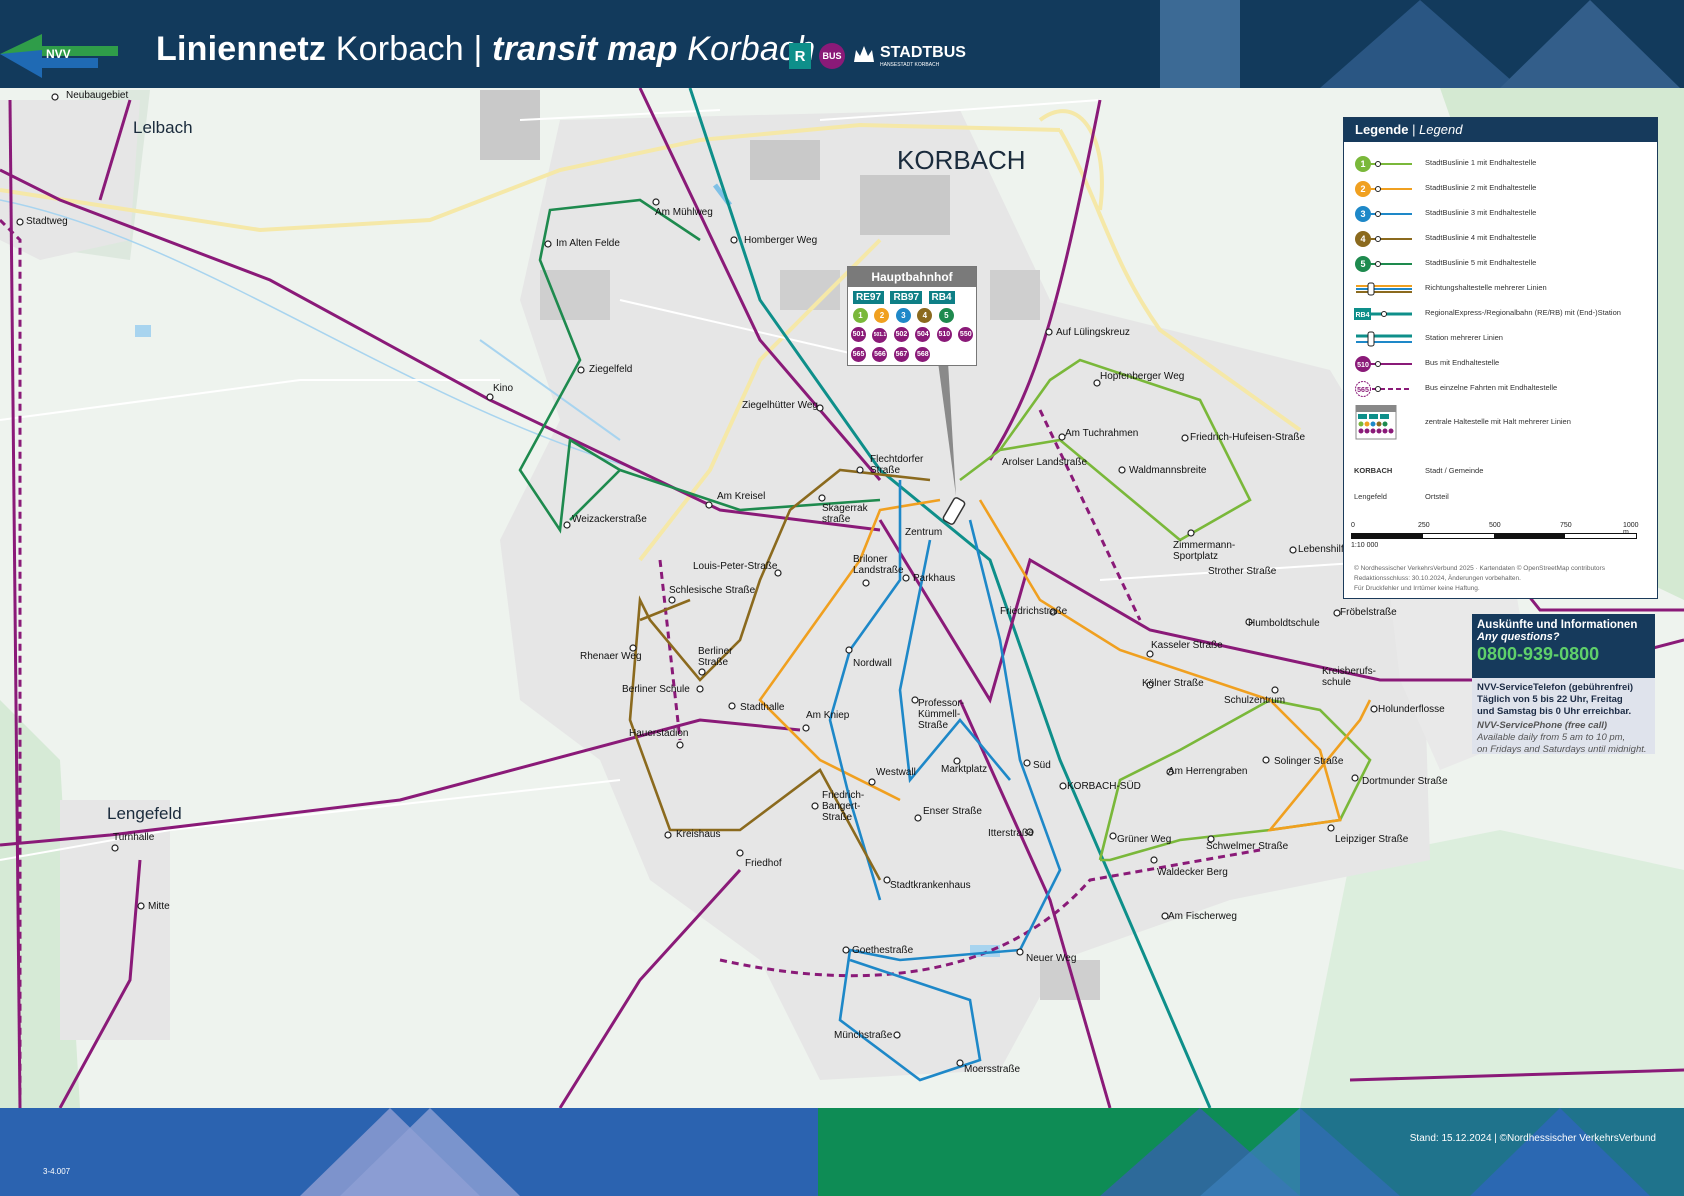 Image resolution: width=1684 pixels, height=1196 pixels. What do you see at coordinates (858, 354) in the screenshot?
I see `bus-badge: 565` at bounding box center [858, 354].